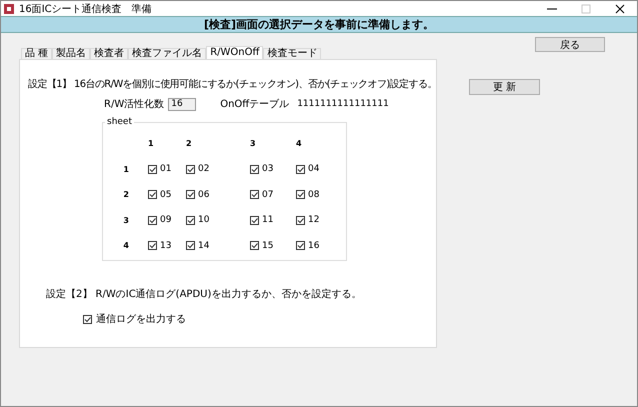 The height and width of the screenshot is (407, 638). What do you see at coordinates (166, 195) in the screenshot?
I see `checkbox-label: 05` at bounding box center [166, 195].